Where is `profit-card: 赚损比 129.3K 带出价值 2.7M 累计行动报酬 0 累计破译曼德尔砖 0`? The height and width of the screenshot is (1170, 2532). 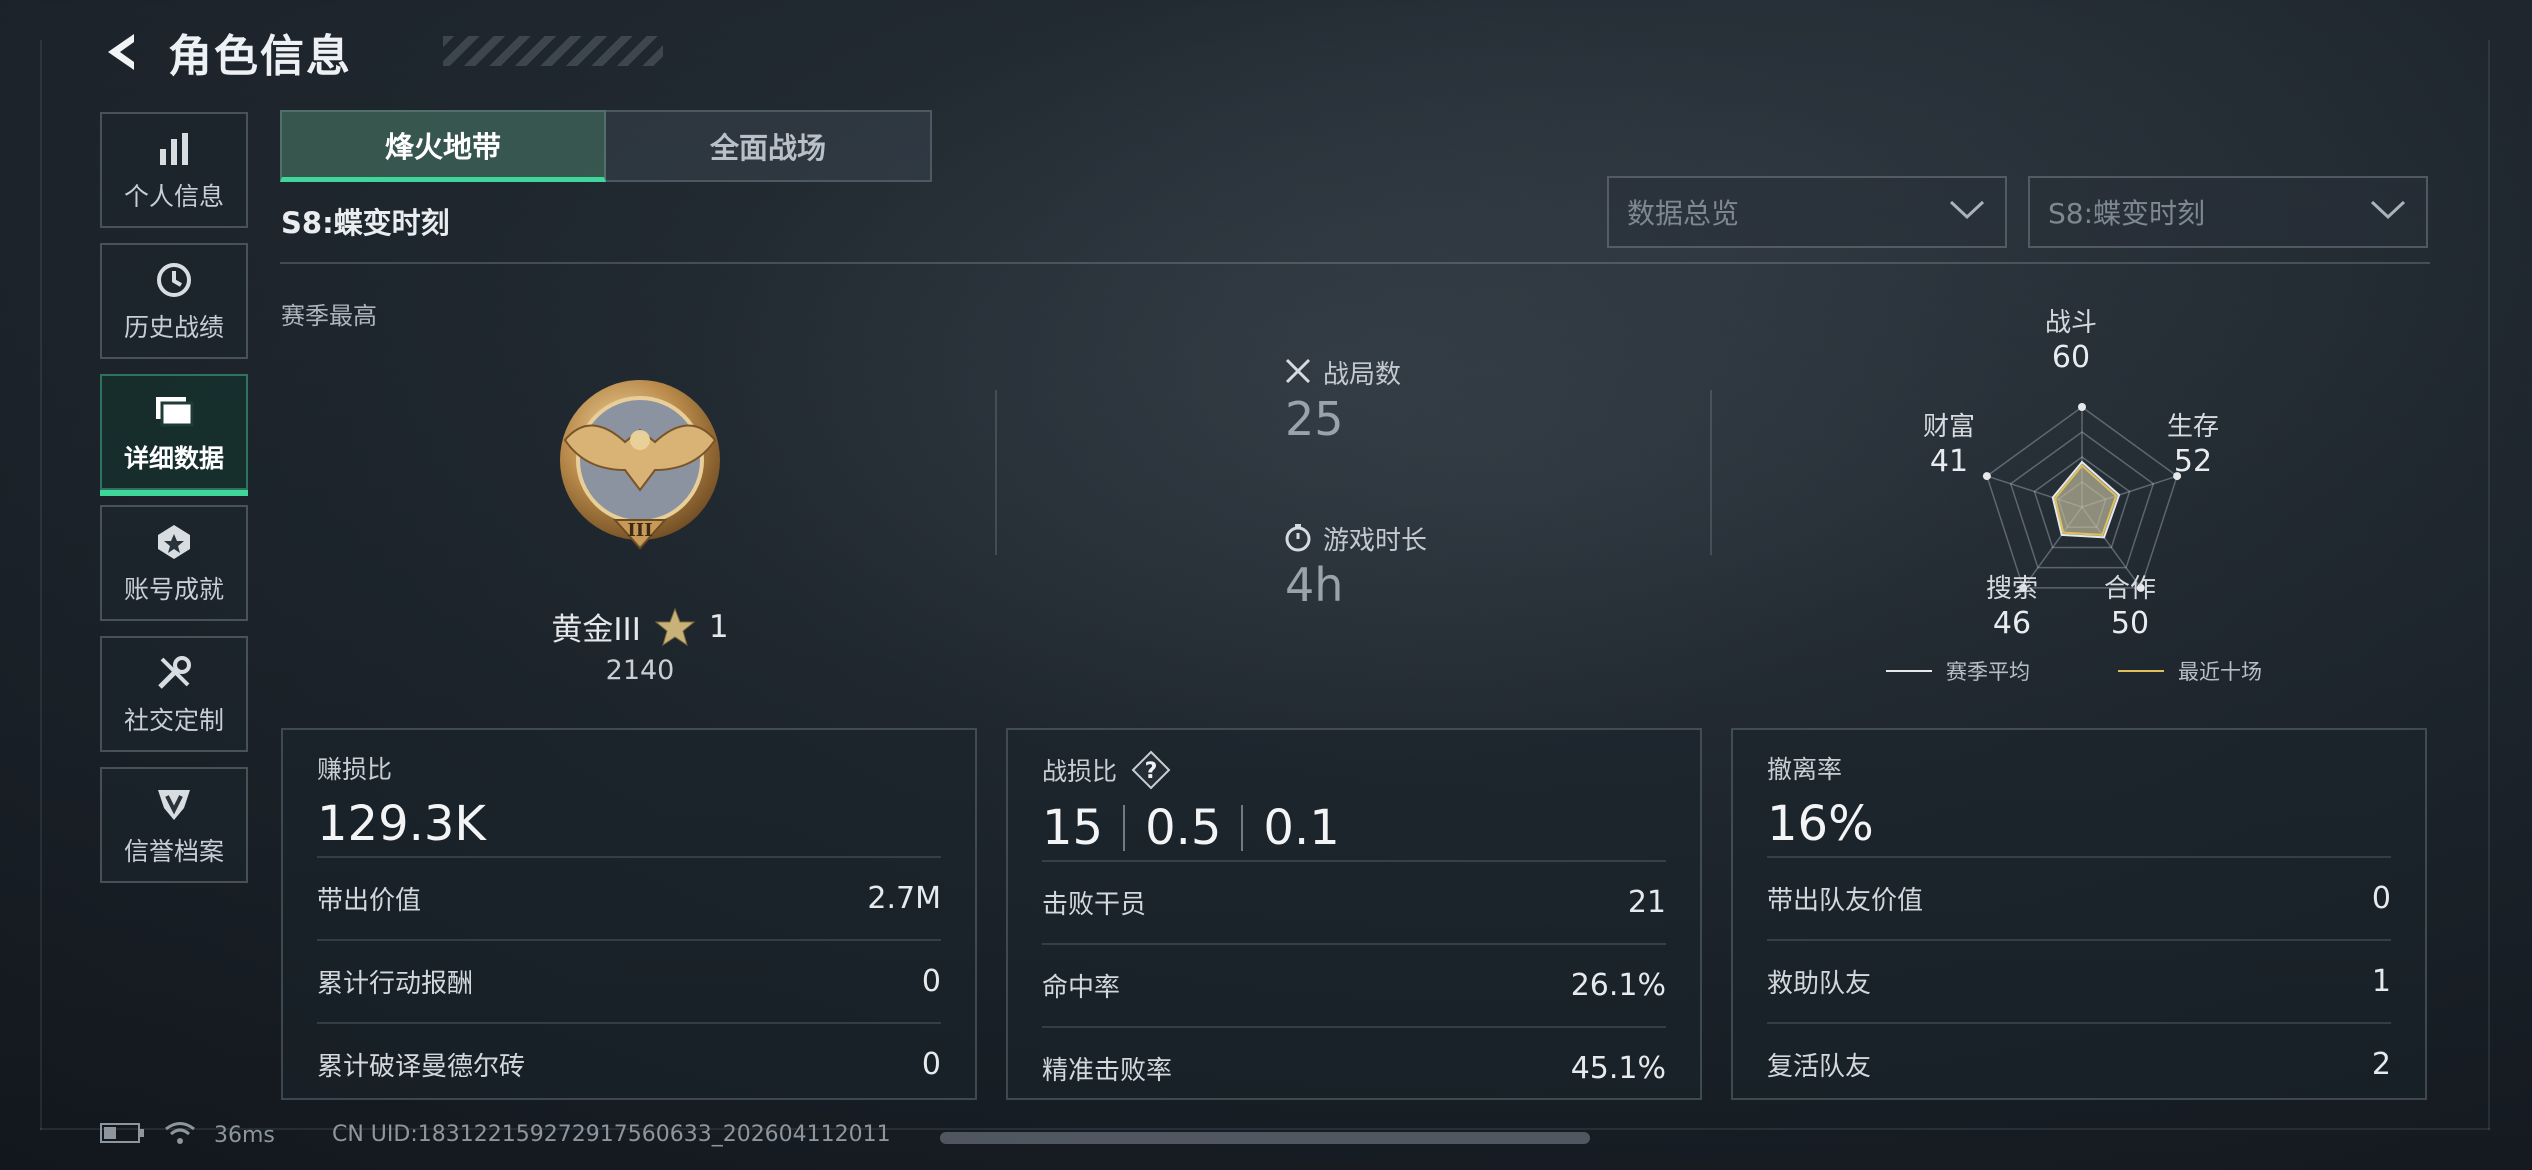 profit-card: 赚损比 129.3K 带出价值 2.7M 累计行动报酬 0 累计破译曼德尔砖 0 is located at coordinates (629, 914).